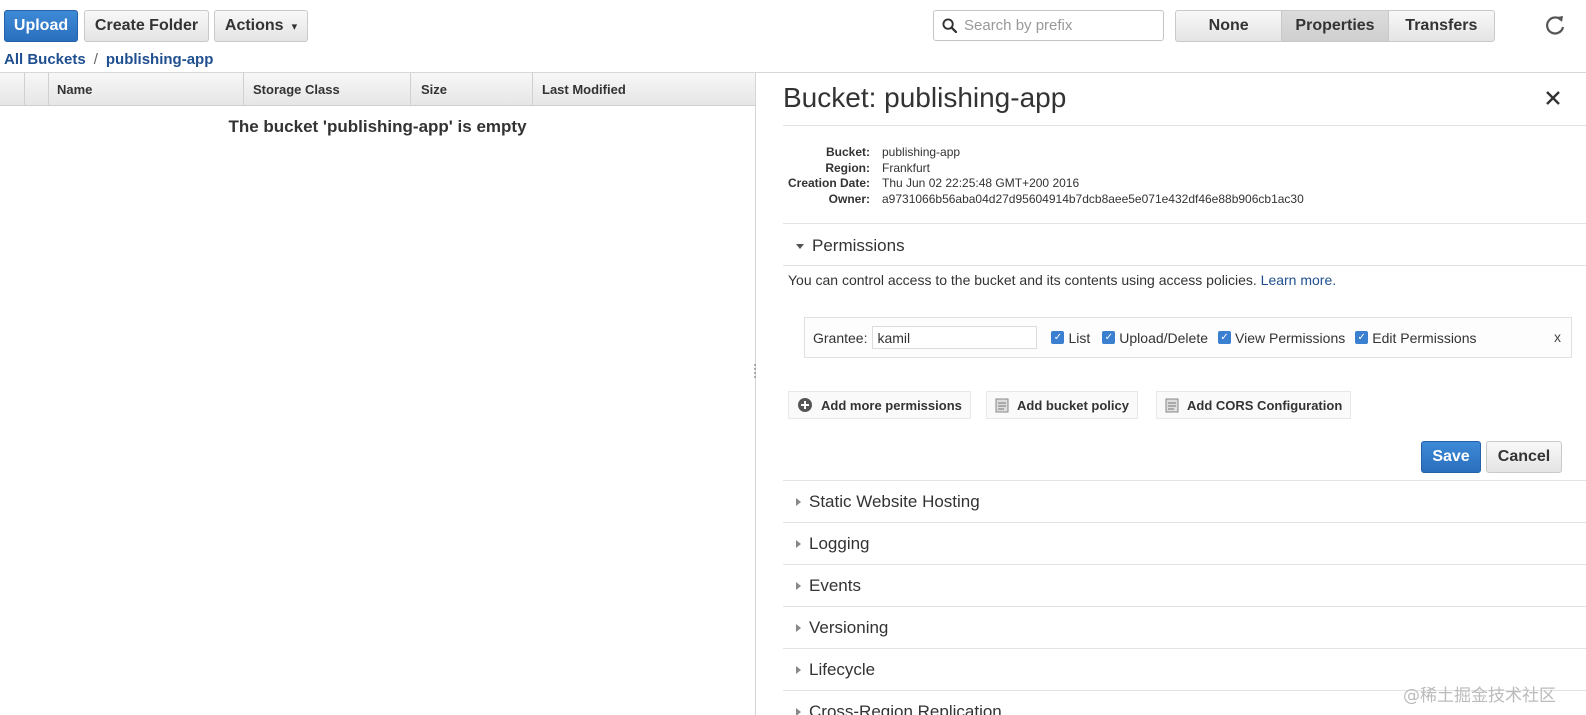  What do you see at coordinates (294, 26) in the screenshot?
I see `chevron-down-icon: ▾` at bounding box center [294, 26].